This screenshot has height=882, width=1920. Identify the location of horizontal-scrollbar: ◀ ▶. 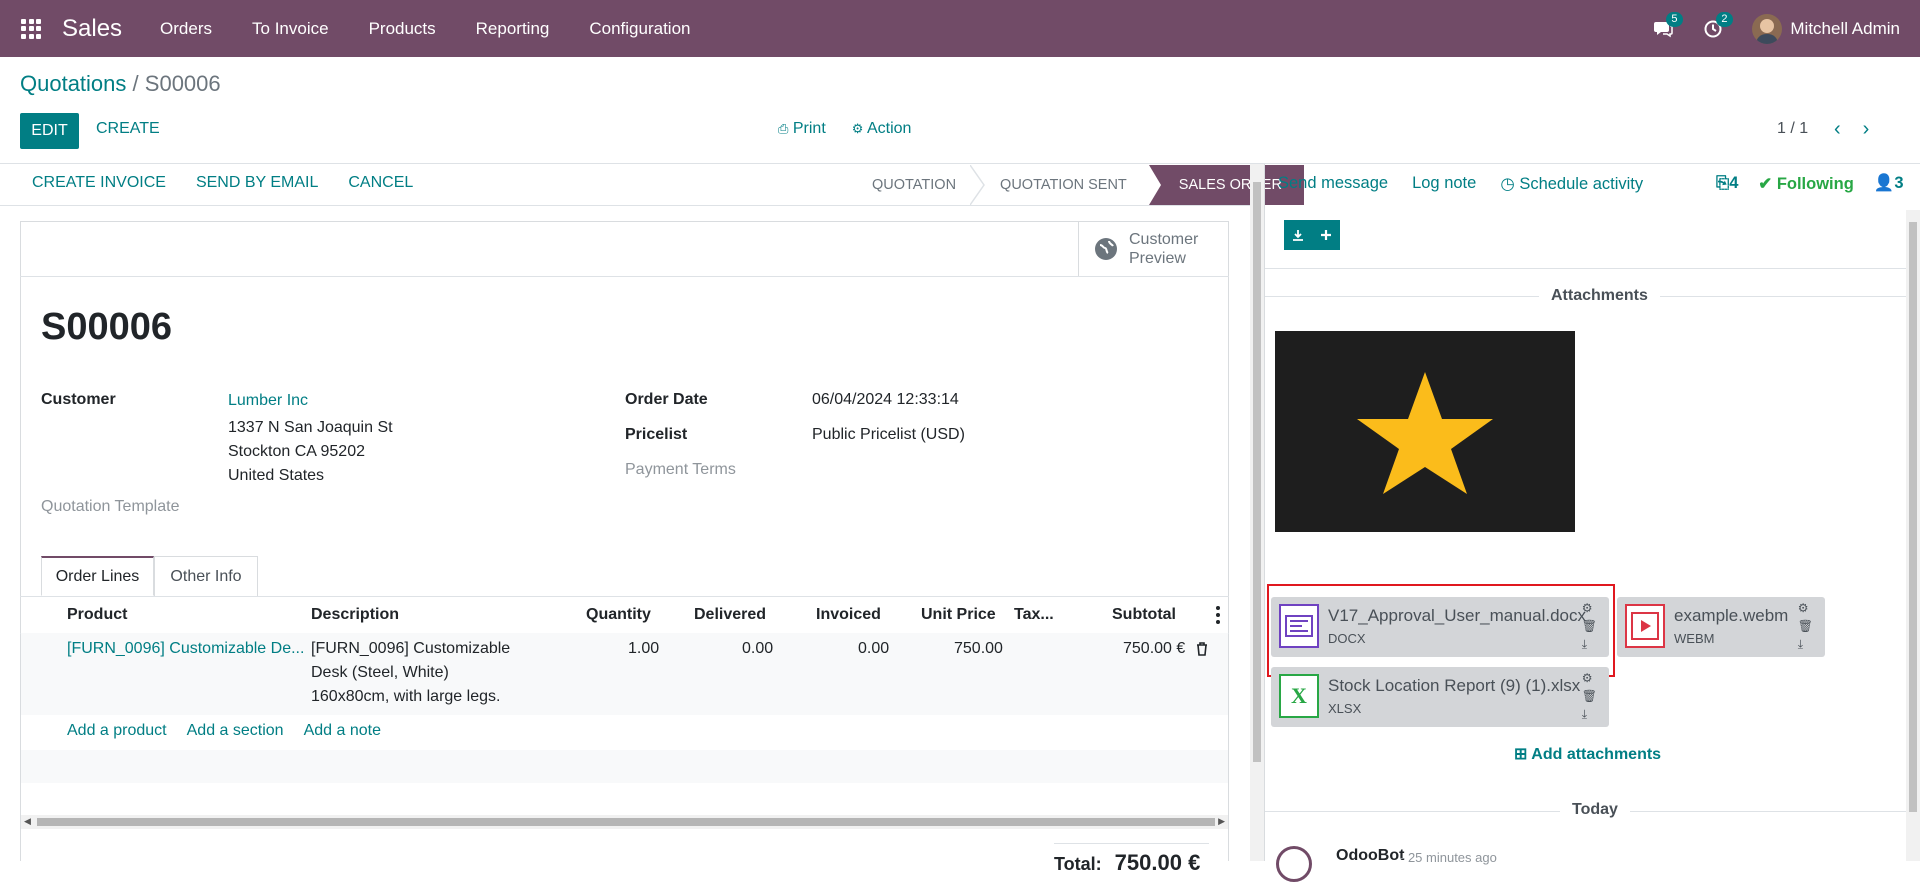
(624, 822).